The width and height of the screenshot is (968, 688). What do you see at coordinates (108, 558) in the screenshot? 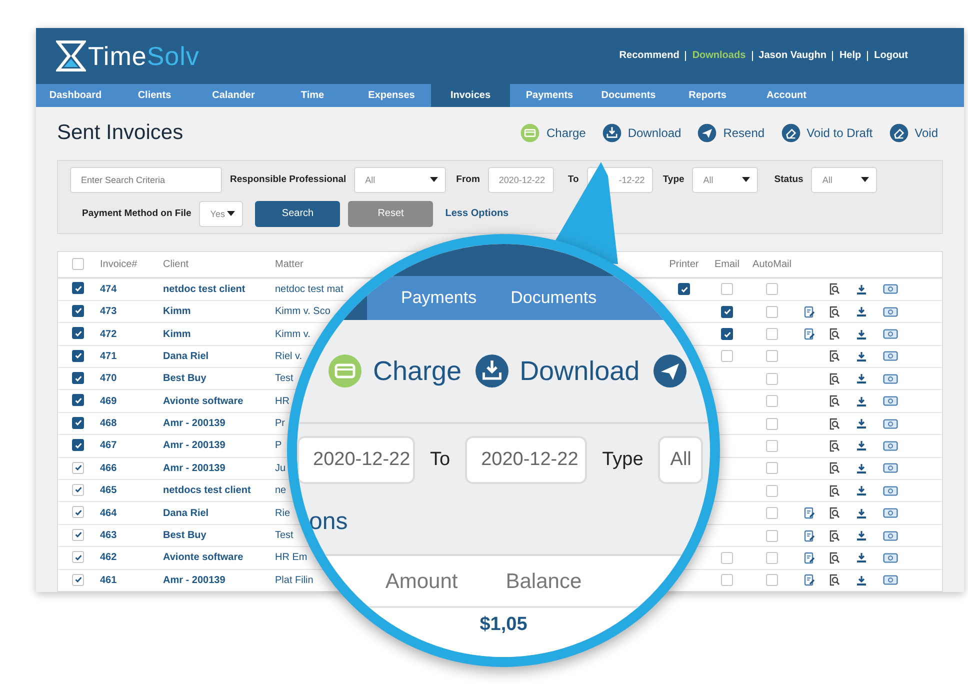
I see `table-cell: 462` at bounding box center [108, 558].